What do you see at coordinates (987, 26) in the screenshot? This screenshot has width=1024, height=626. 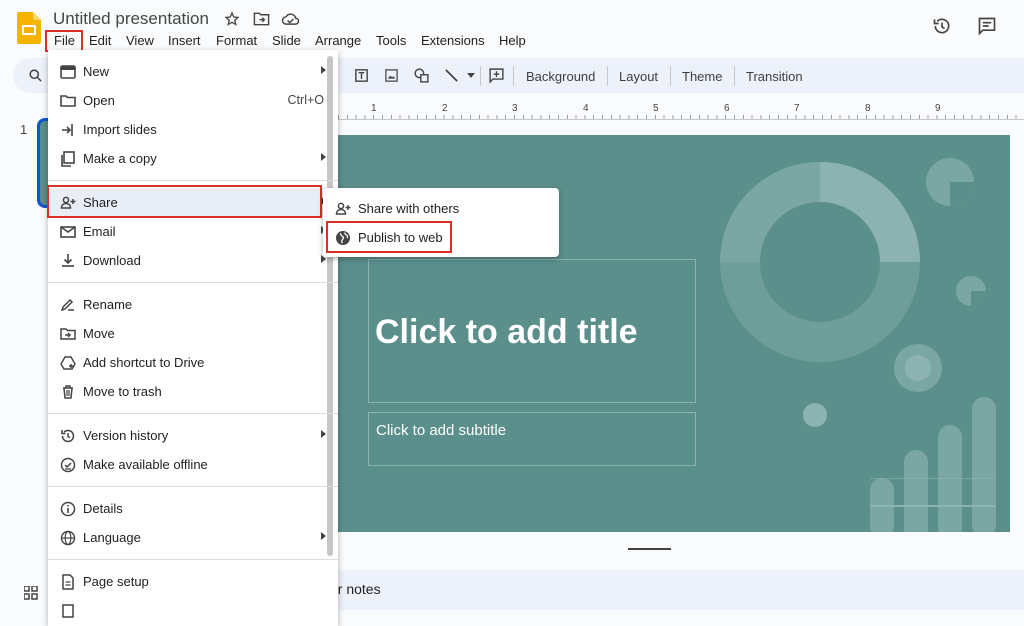 I see `comments-icon` at bounding box center [987, 26].